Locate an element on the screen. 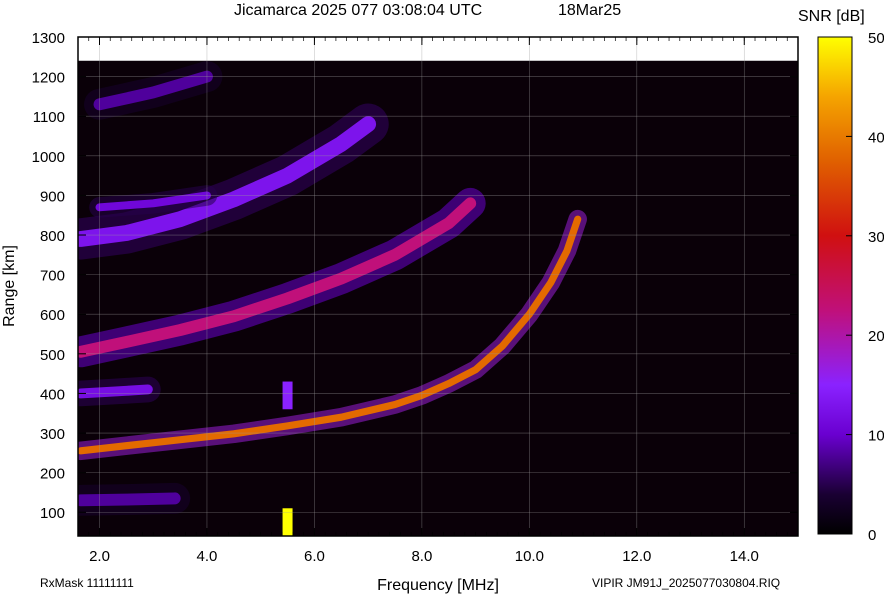 The image size is (884, 595). y-axis-label: Range [km] is located at coordinates (9, 286).